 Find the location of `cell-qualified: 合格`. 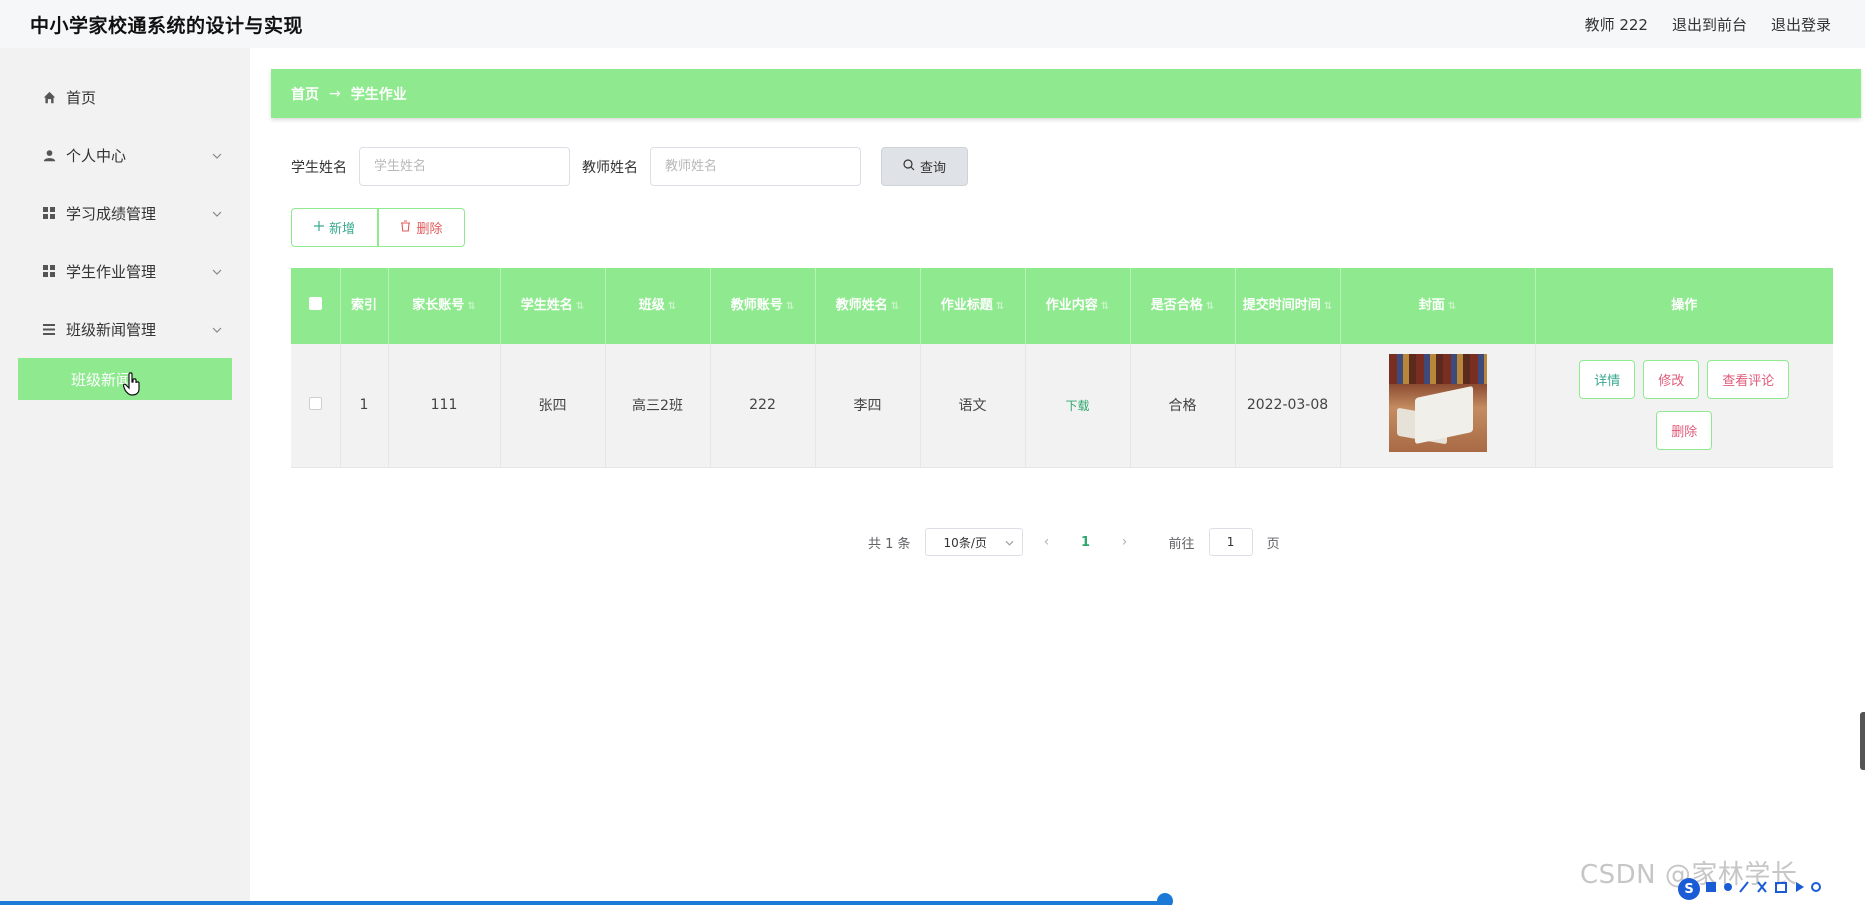

cell-qualified: 合格 is located at coordinates (1183, 406).